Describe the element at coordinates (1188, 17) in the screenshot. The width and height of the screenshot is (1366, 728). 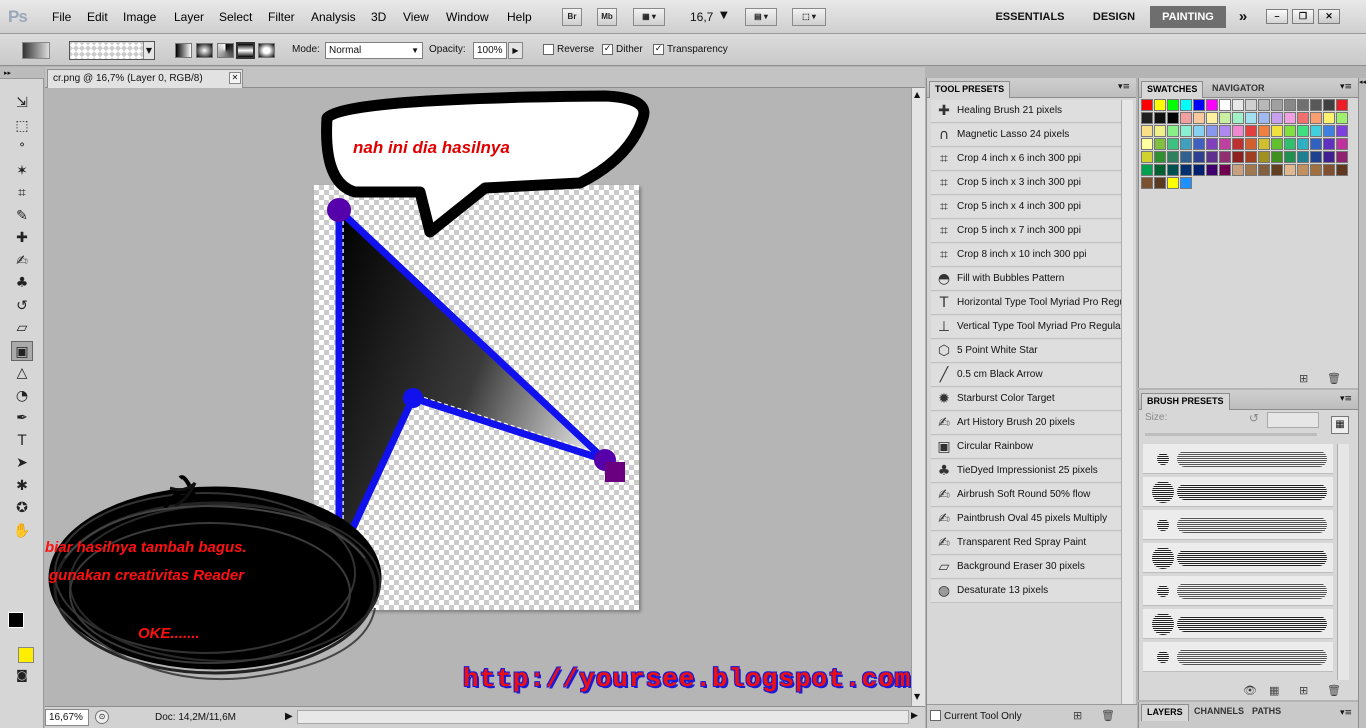
I see `workspace-painting: PAINTING` at that location.